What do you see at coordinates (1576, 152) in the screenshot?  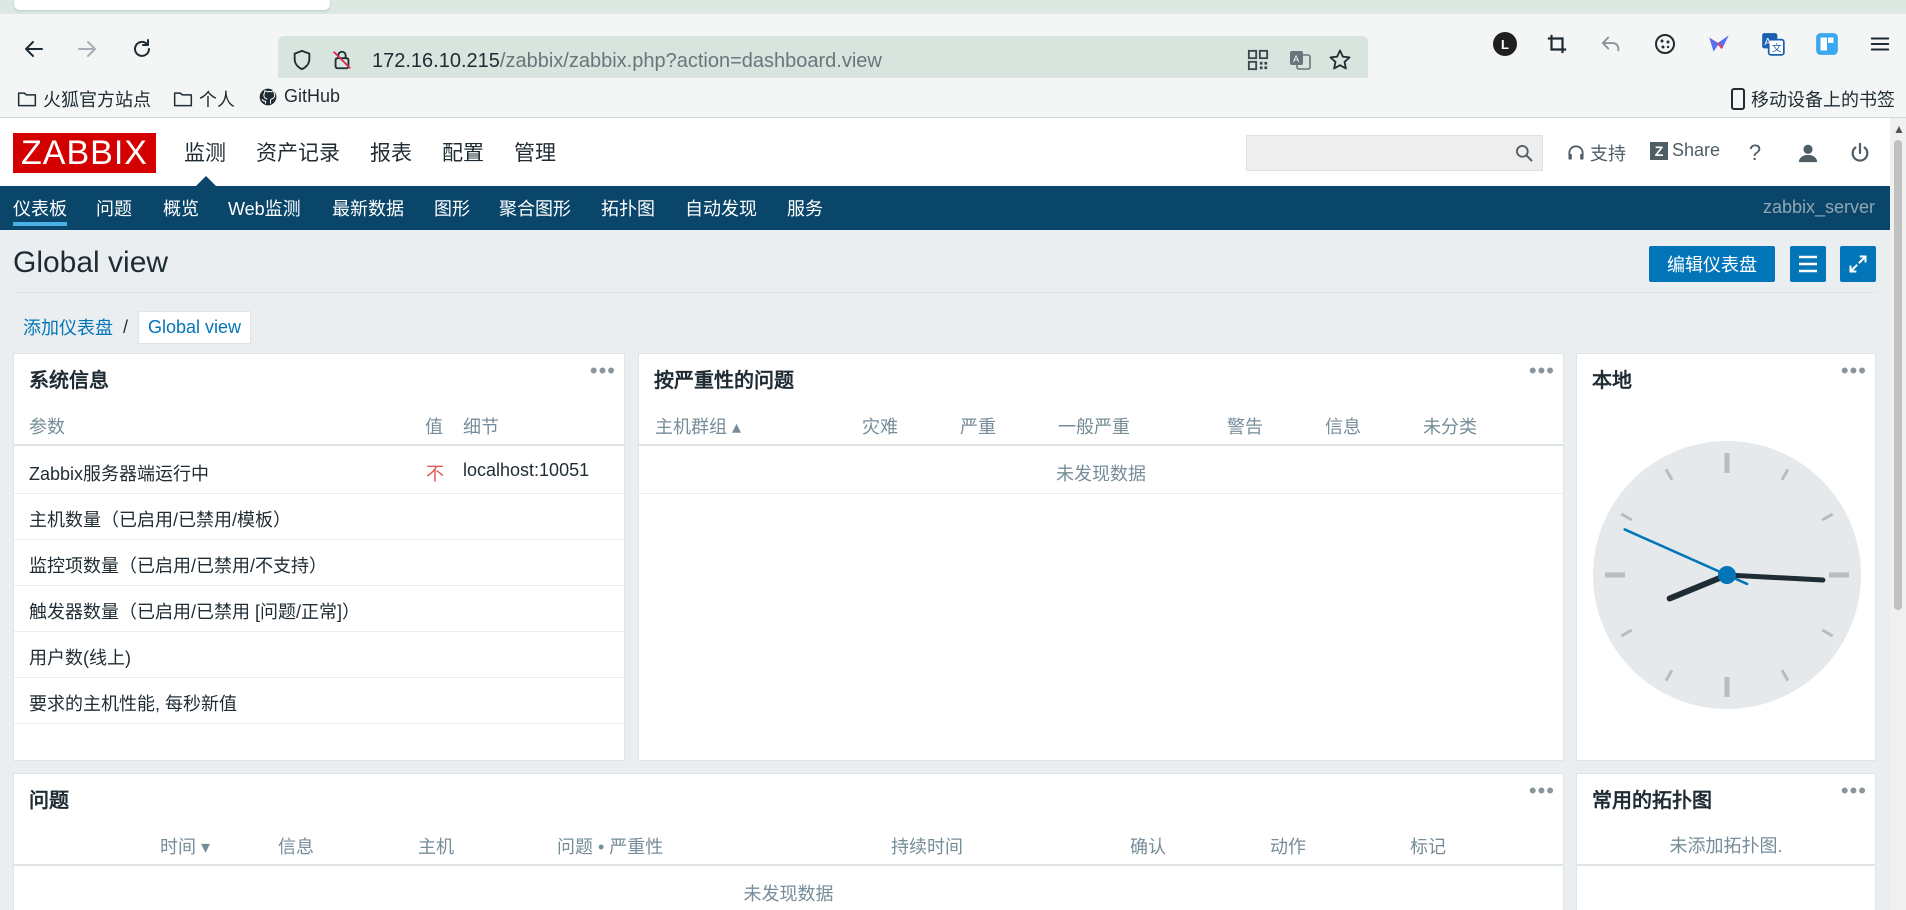 I see `headset-icon` at bounding box center [1576, 152].